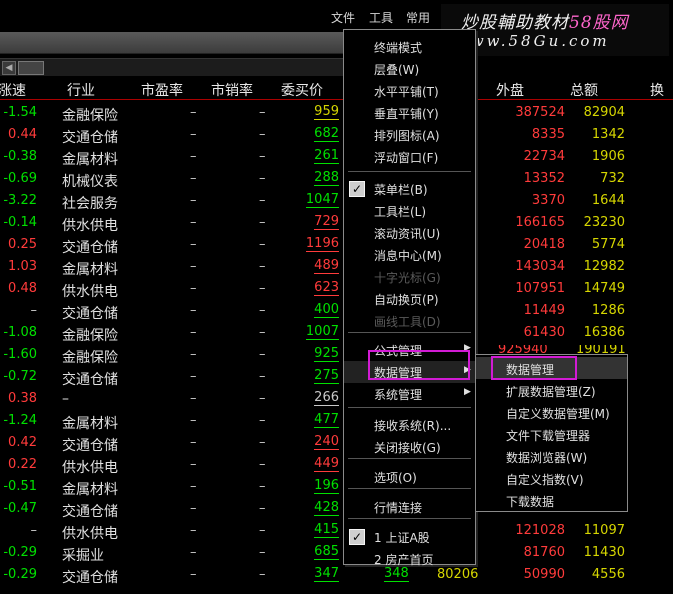 This screenshot has width=673, height=594. Describe the element at coordinates (407, 322) in the screenshot. I see `menu-item-label: 画线工具(D)` at that location.